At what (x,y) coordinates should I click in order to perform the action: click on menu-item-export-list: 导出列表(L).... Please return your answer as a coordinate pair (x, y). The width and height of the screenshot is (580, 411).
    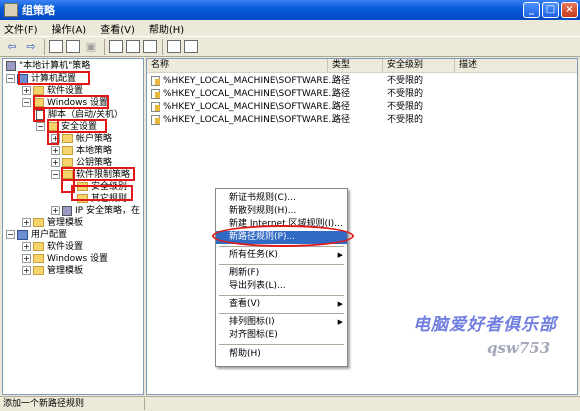
    Looking at the image, I should click on (281, 286).